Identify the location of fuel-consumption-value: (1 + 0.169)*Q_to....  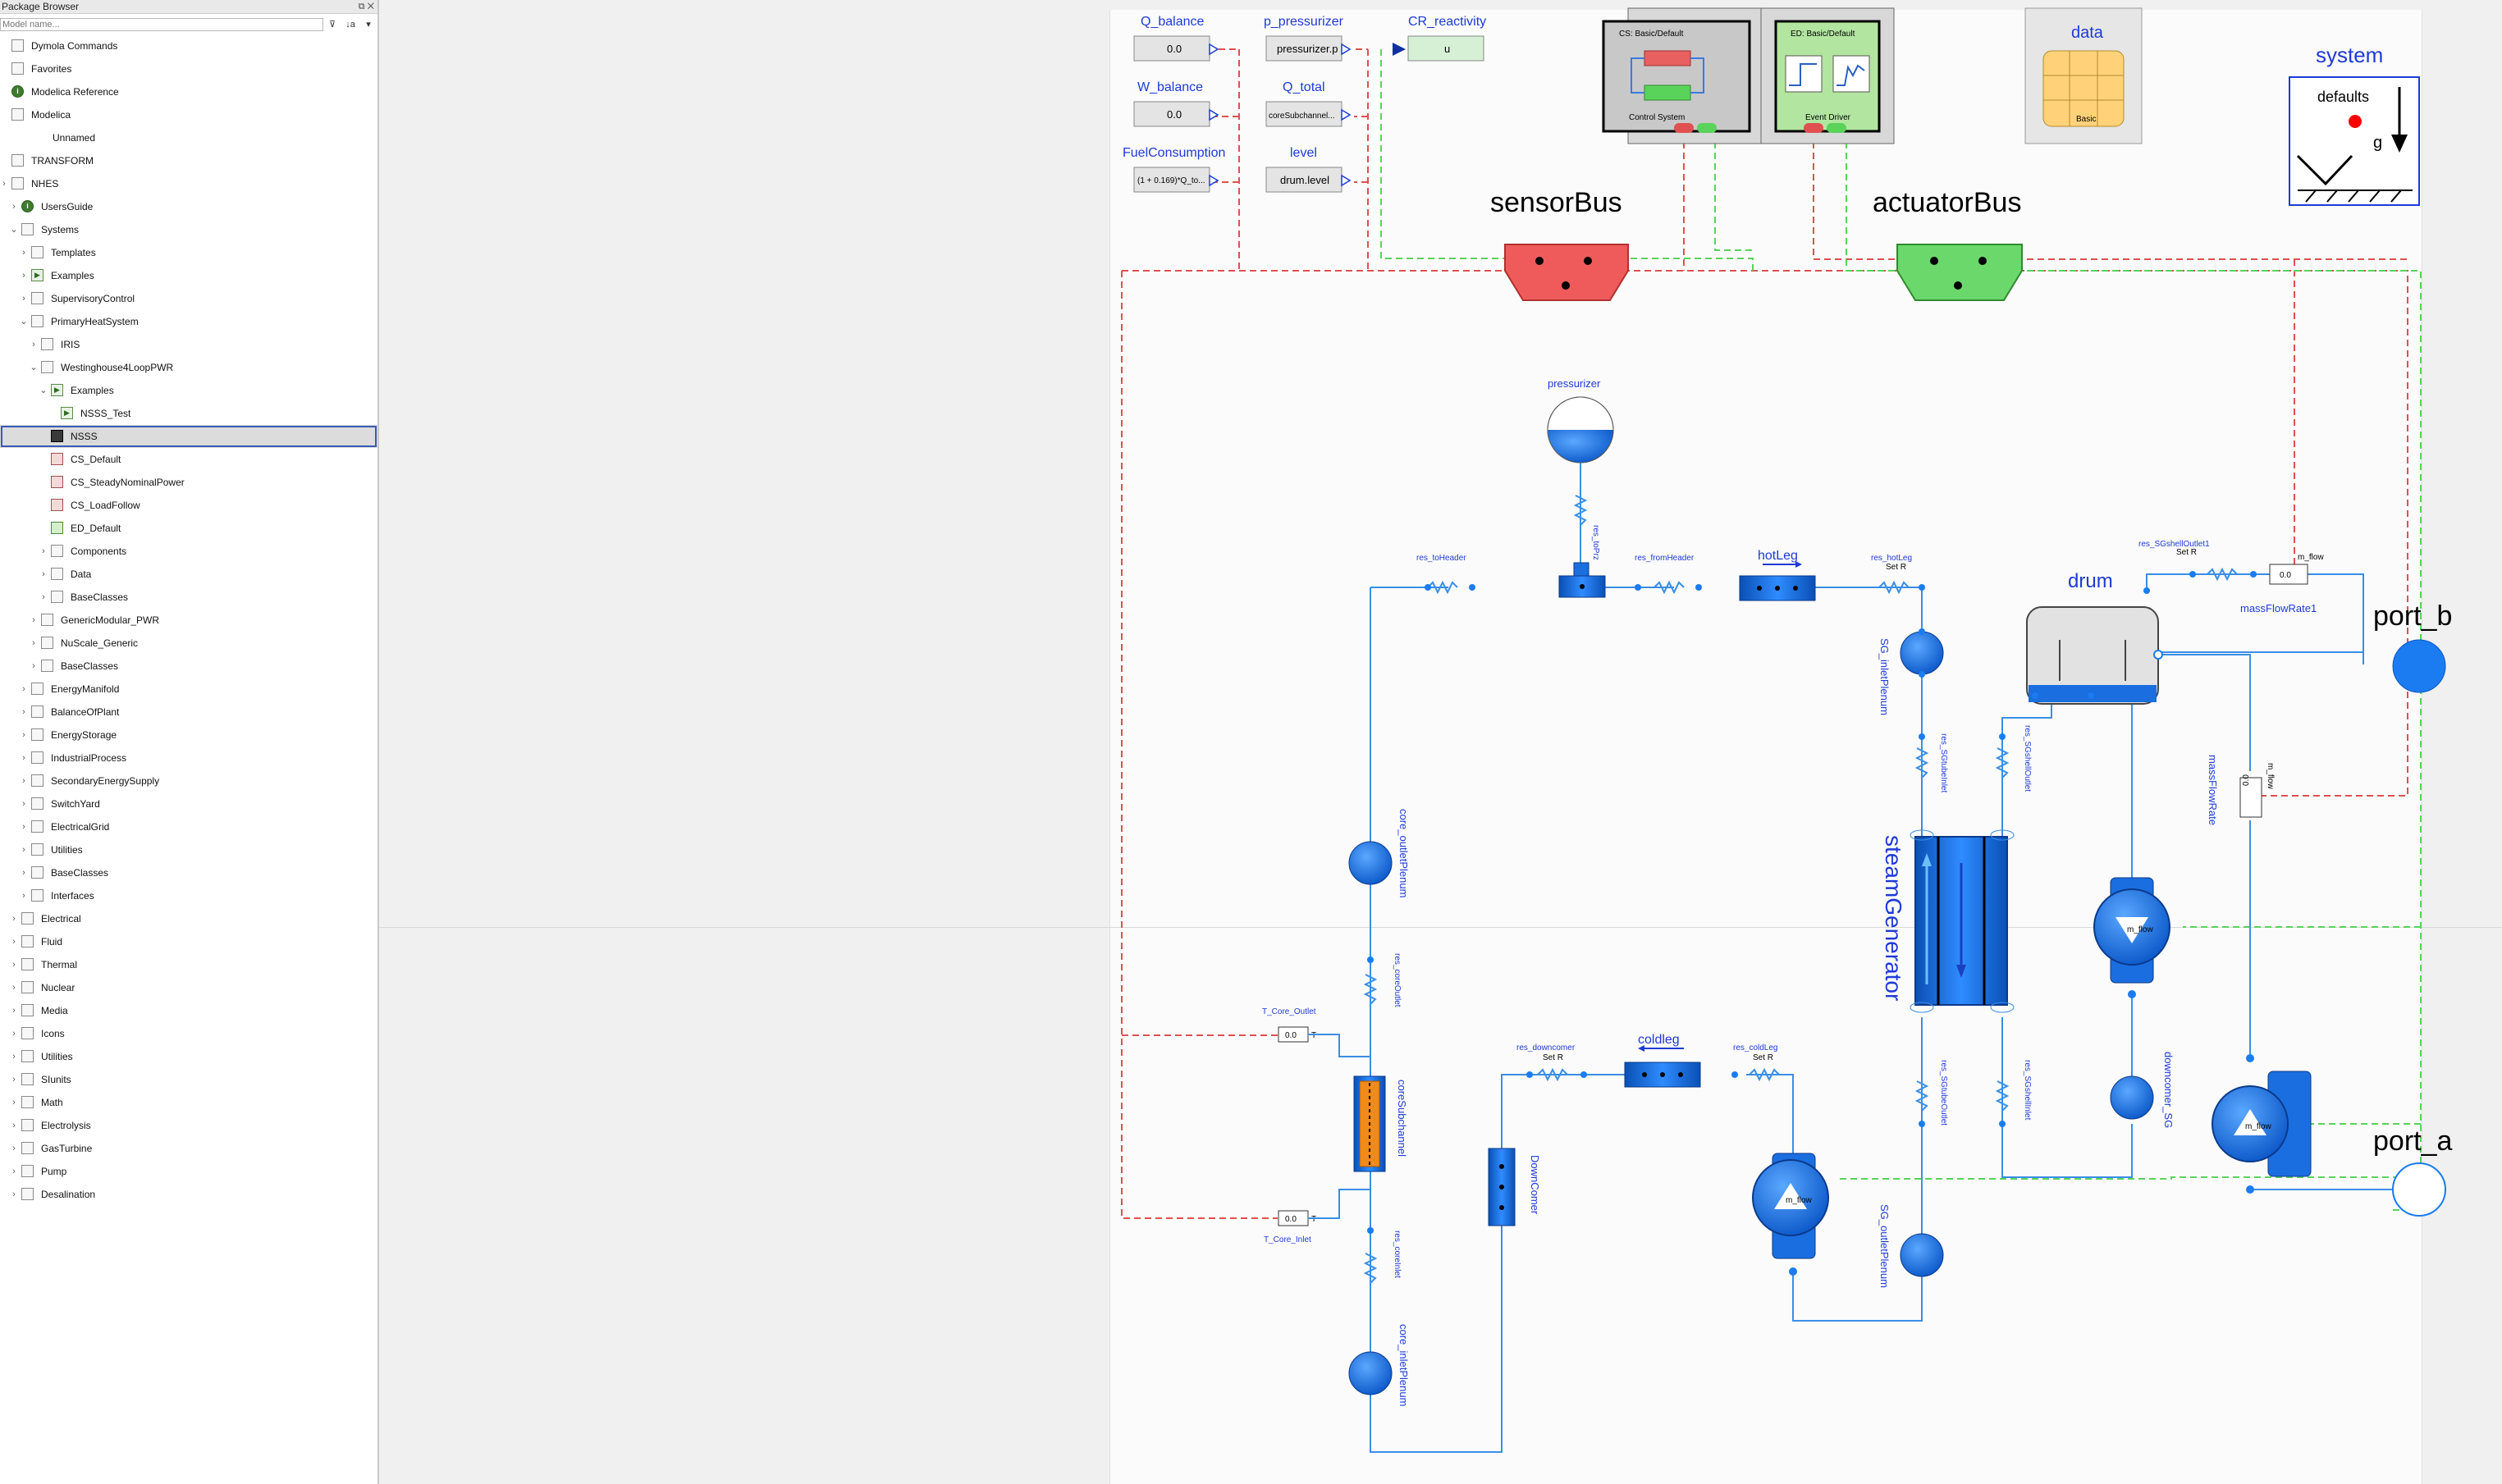
(1171, 180).